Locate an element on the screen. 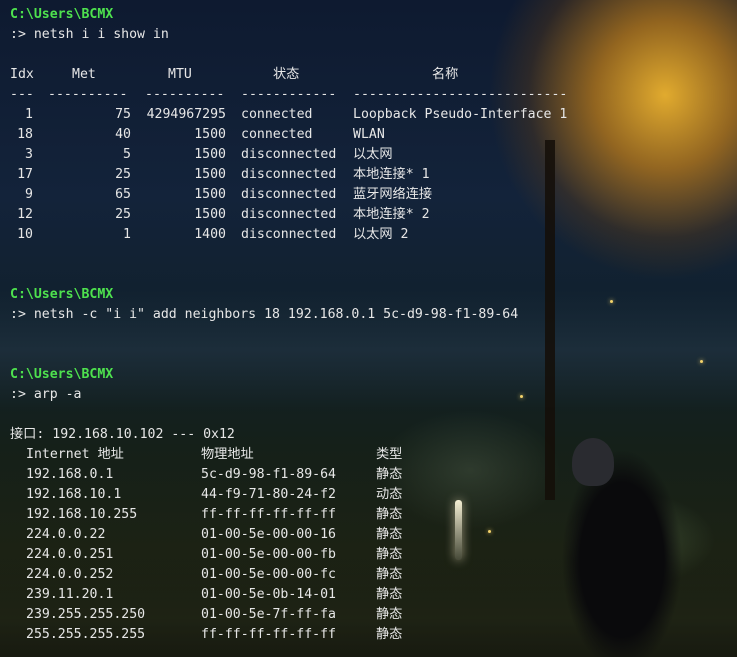 The height and width of the screenshot is (657, 737). row-internet-address: 192.168.10.255 is located at coordinates (82, 514).